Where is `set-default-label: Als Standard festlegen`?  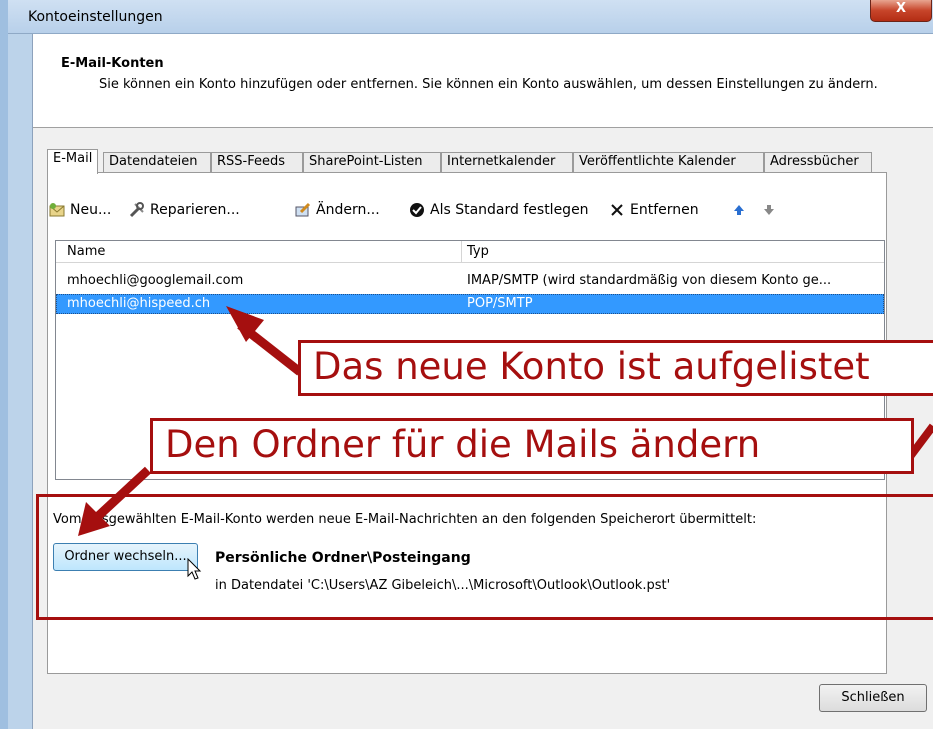
set-default-label: Als Standard festlegen is located at coordinates (509, 210).